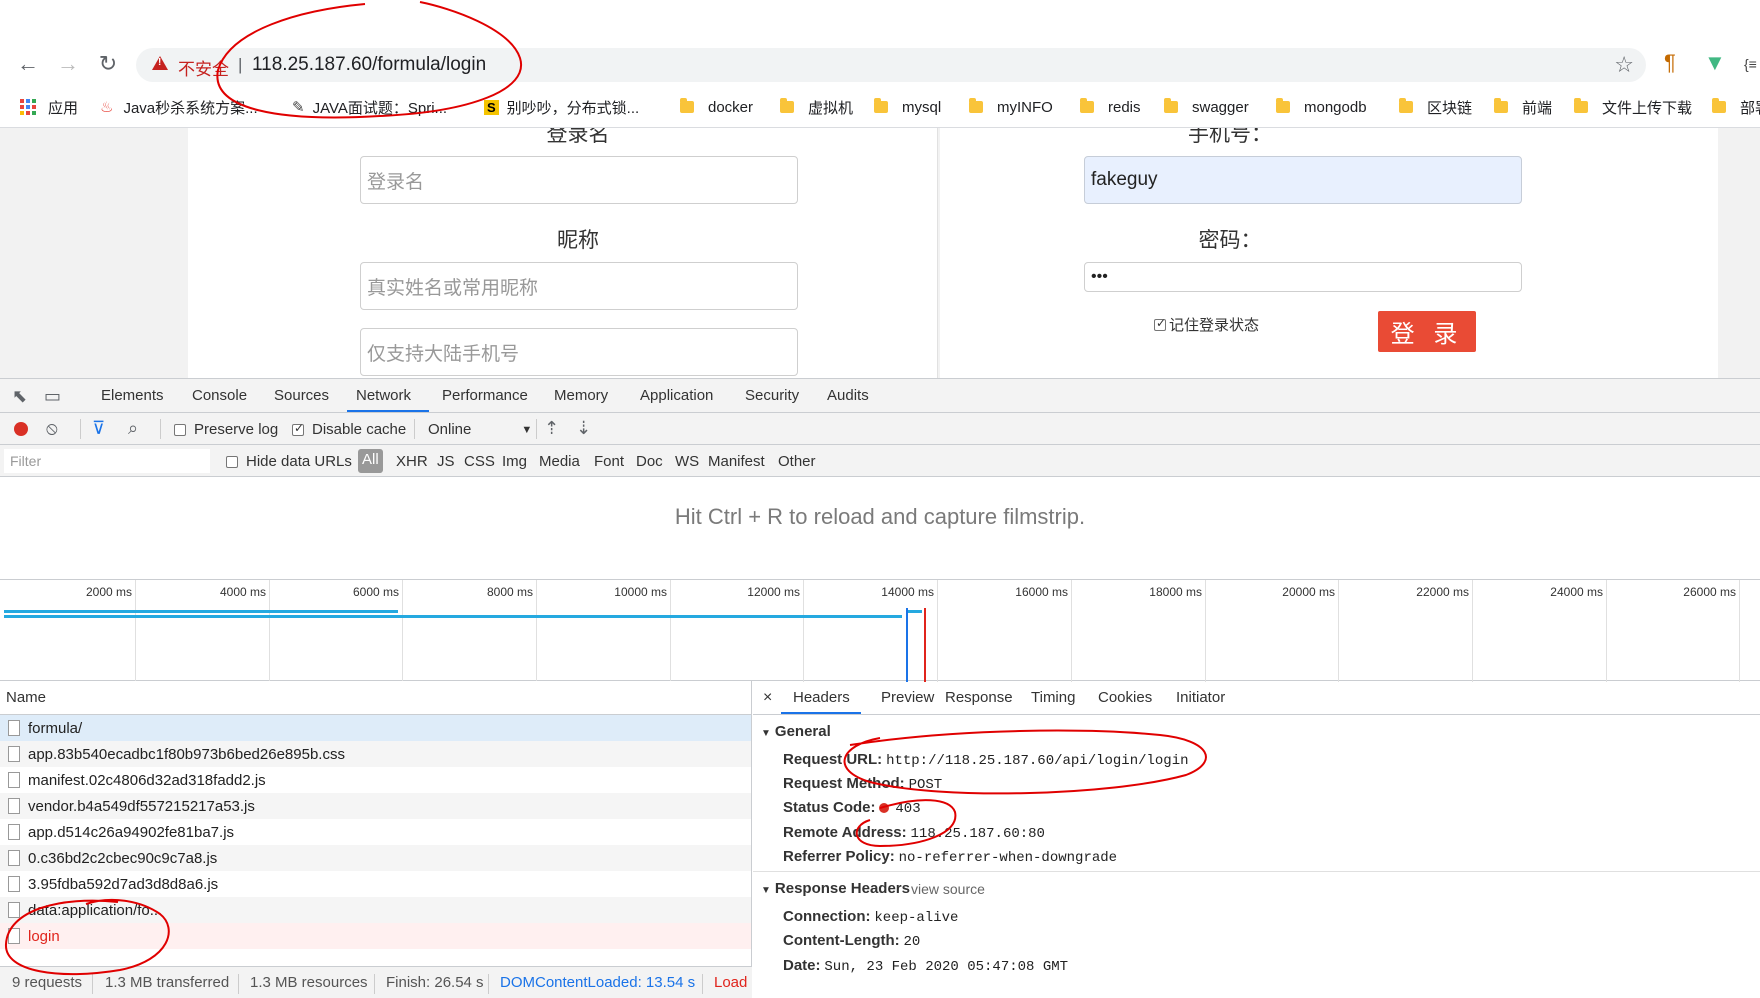 This screenshot has width=1760, height=998. I want to click on content-length-value: 20, so click(912, 942).